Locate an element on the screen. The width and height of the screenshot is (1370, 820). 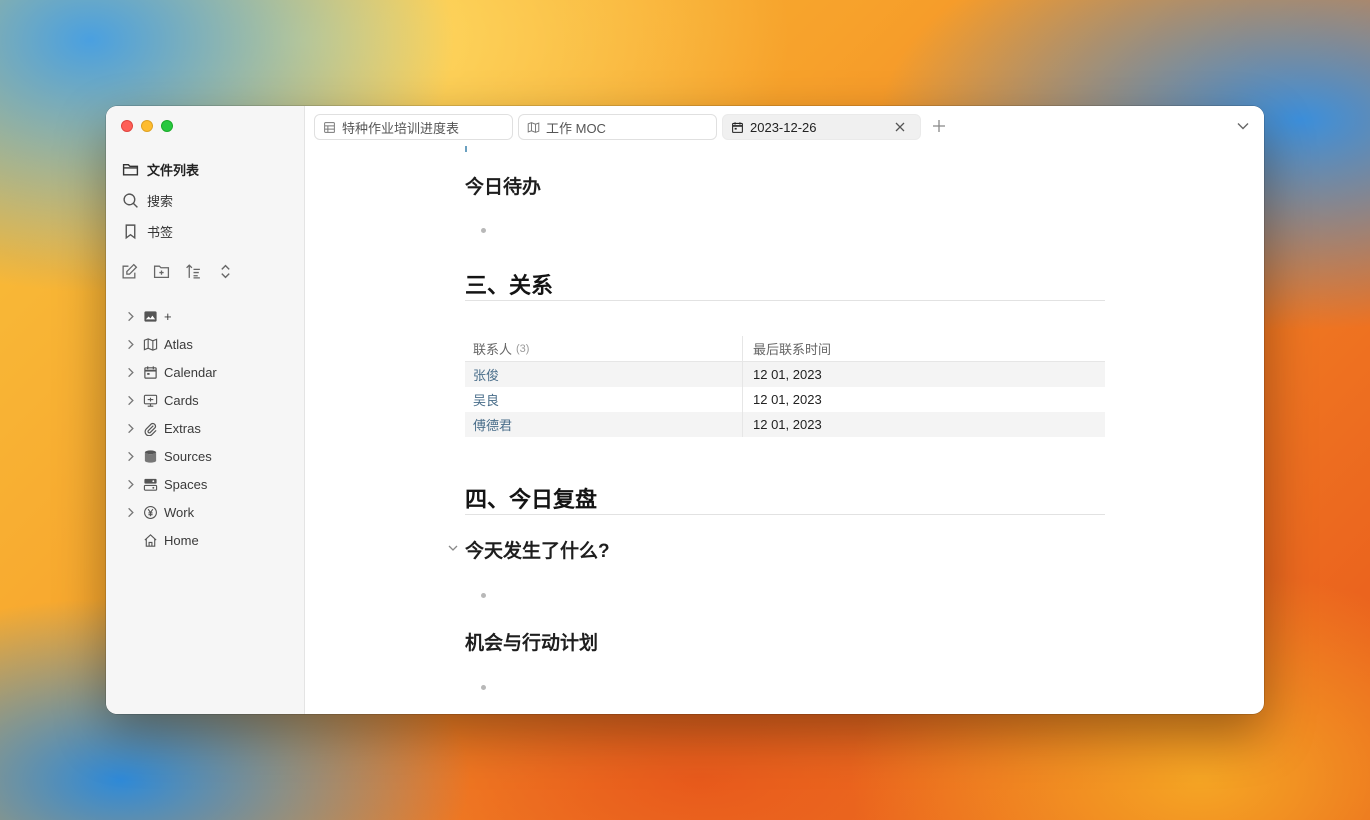
sidebar-nav: 文件列表 搜索 书签 is located at coordinates (206, 200).